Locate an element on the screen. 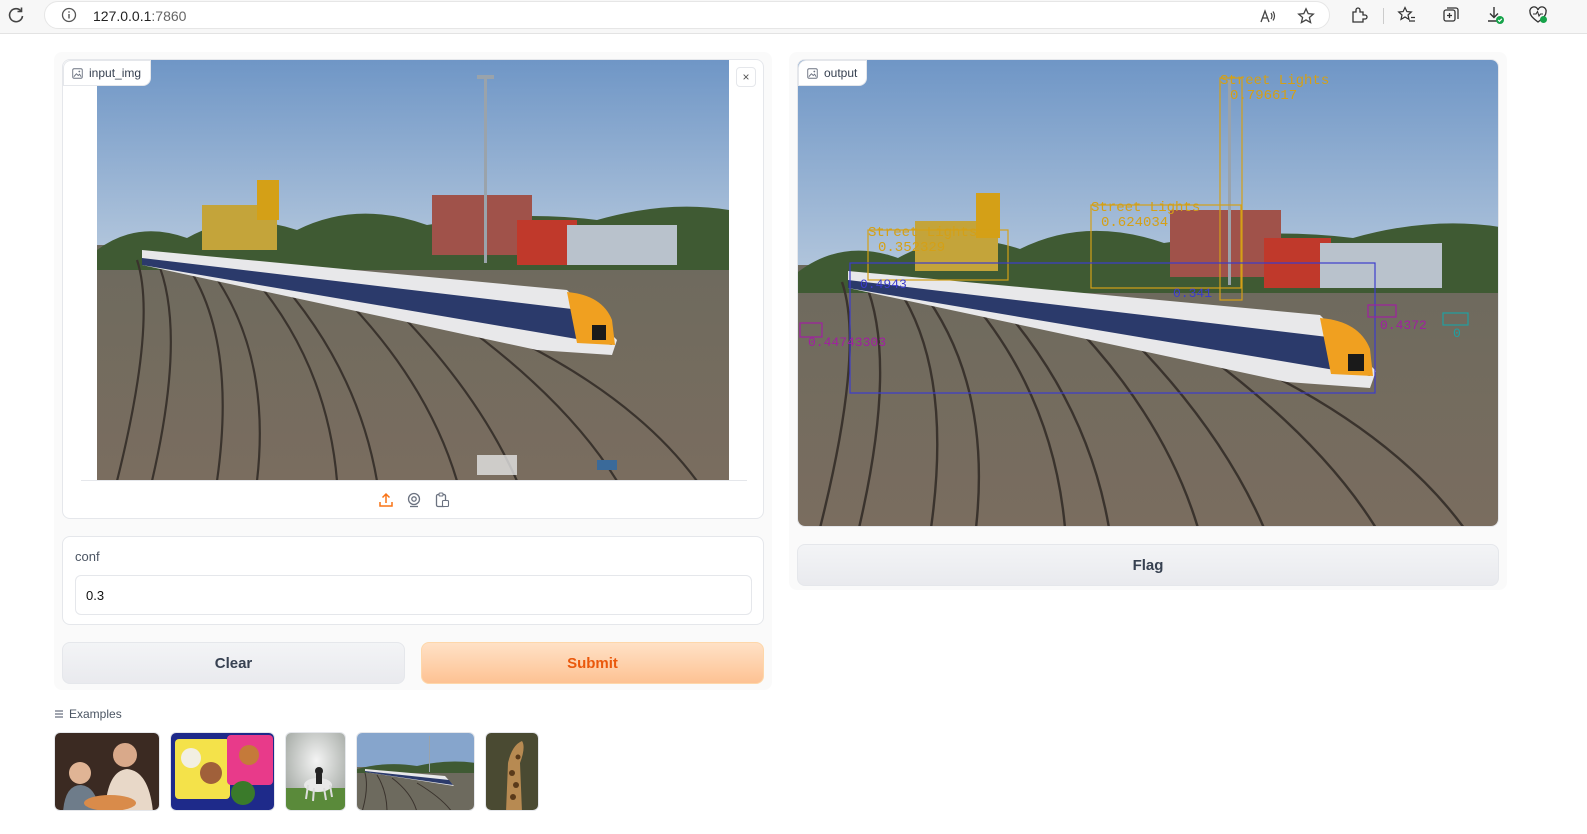  conf-label: conf is located at coordinates (87, 556).